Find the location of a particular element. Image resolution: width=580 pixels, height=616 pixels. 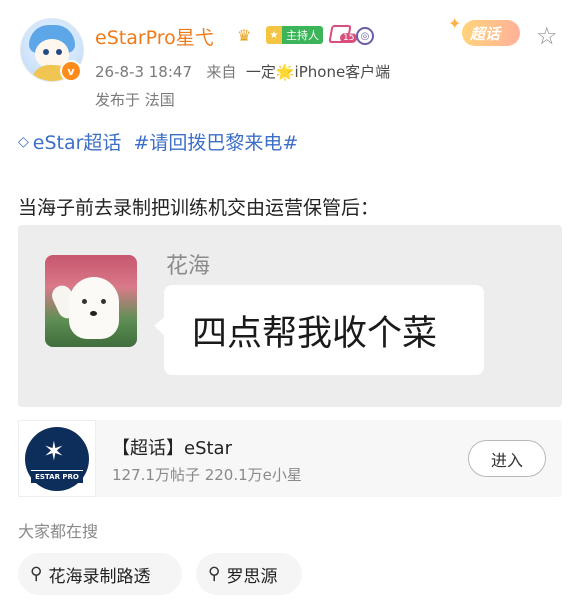

star-outline-icon: ☆ is located at coordinates (547, 36).